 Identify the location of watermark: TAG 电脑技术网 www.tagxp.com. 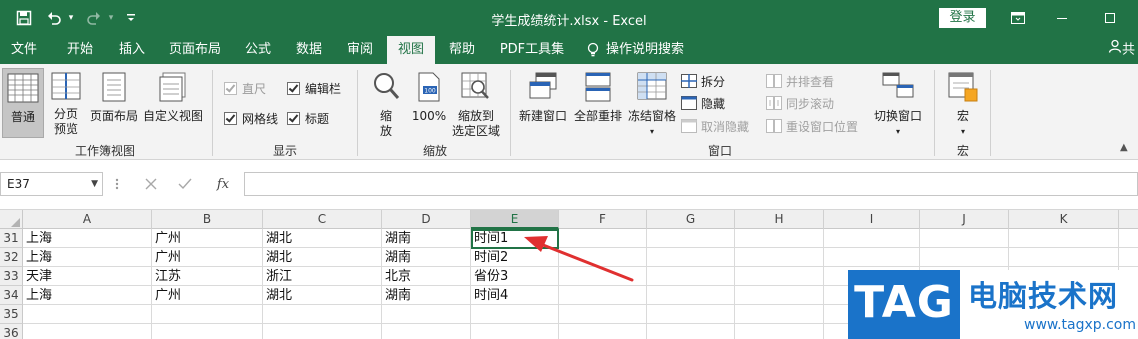
(993, 304).